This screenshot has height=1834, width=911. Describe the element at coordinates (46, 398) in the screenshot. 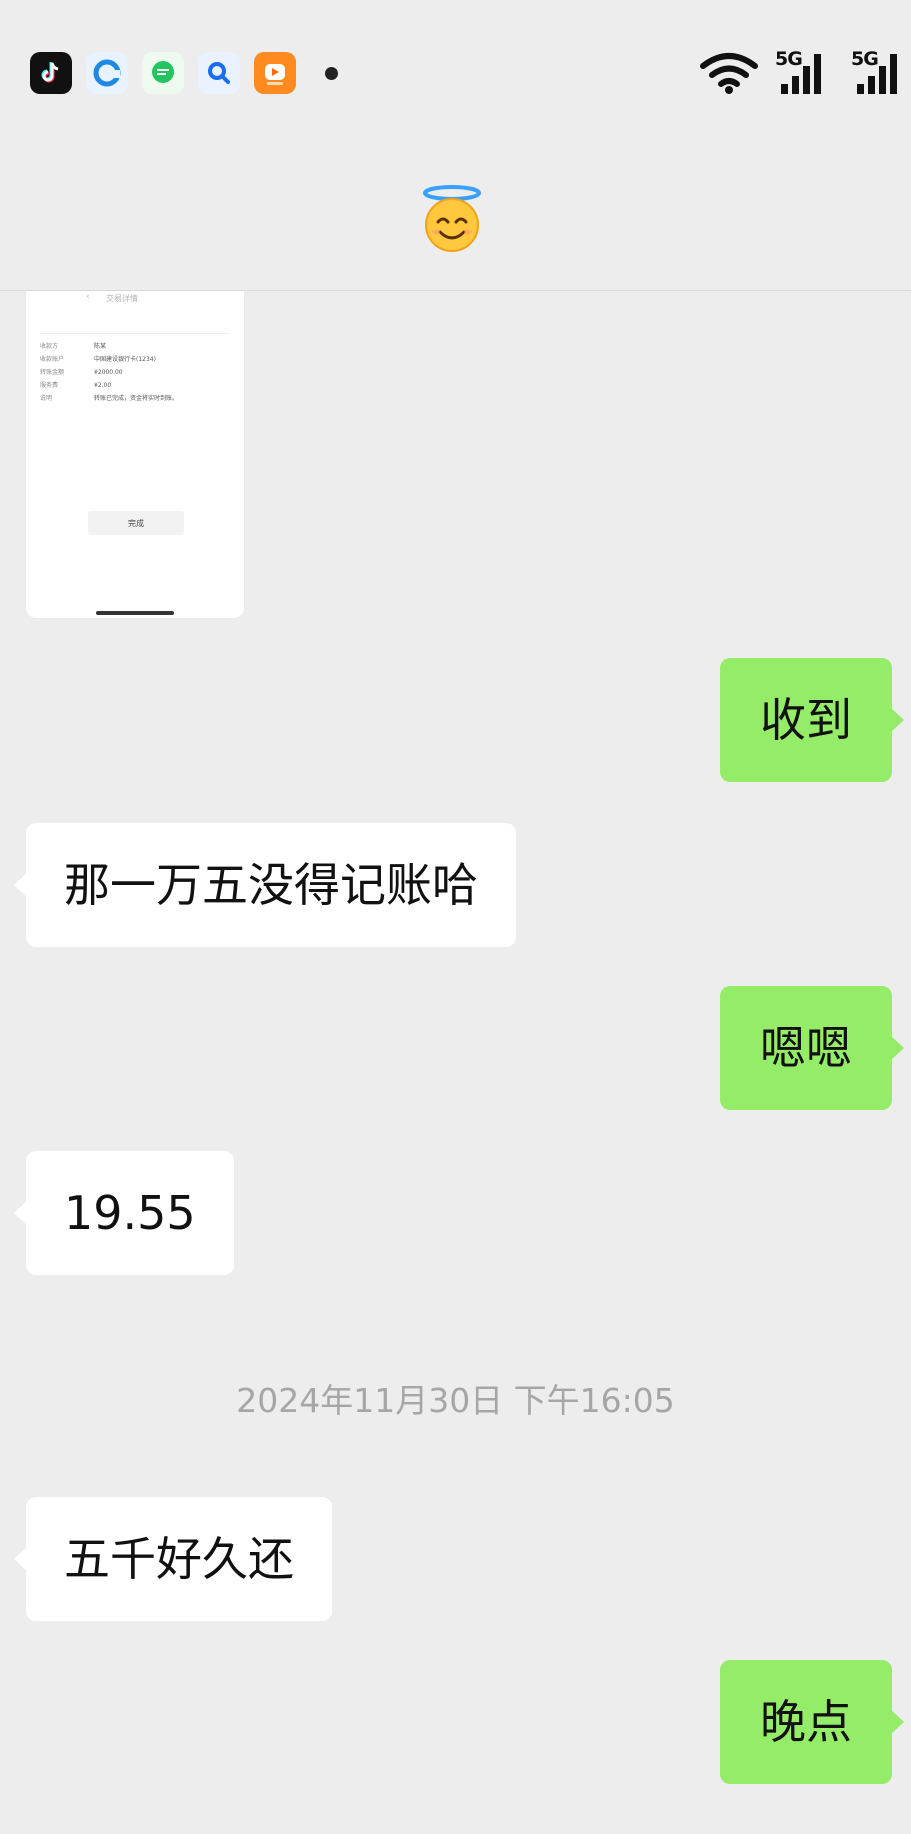

I see `detail-key: 说明` at that location.